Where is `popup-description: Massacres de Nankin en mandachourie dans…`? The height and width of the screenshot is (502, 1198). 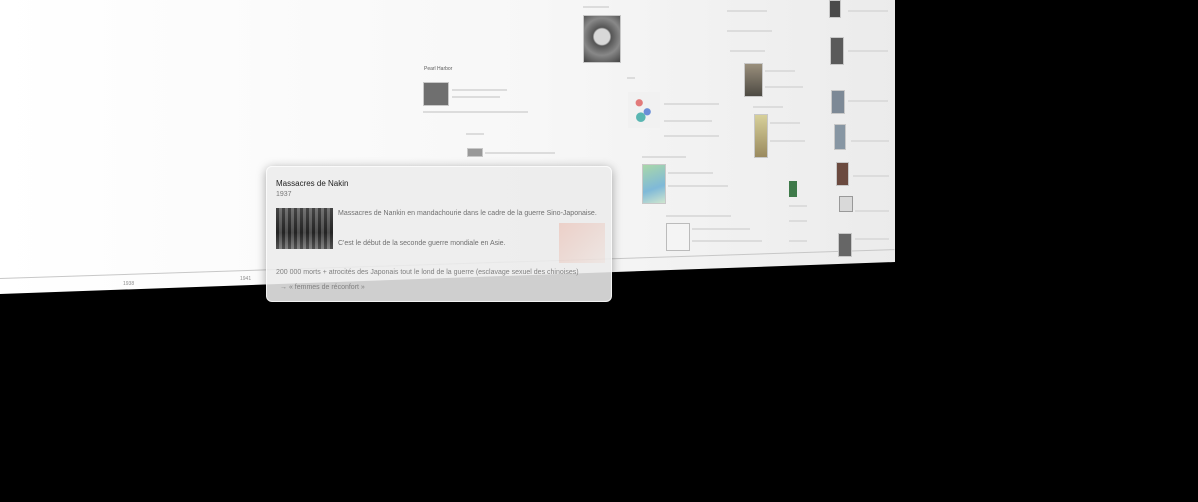 popup-description: Massacres de Nankin en mandachourie dans… is located at coordinates (467, 213).